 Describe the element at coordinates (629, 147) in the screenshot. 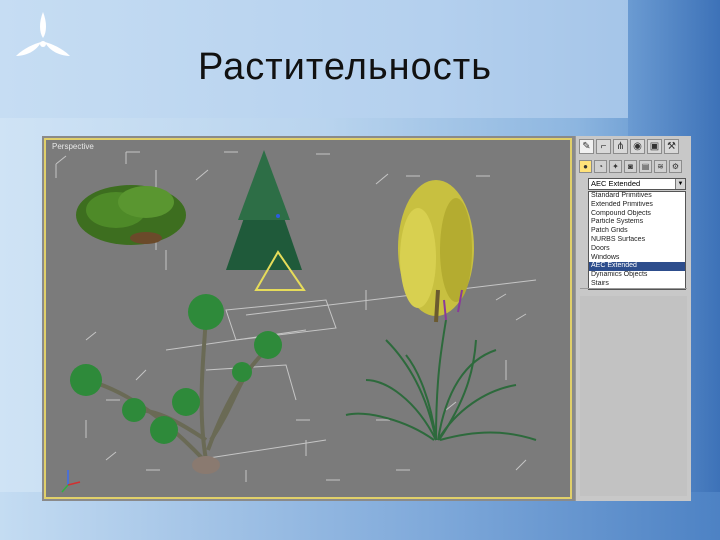

I see `command-panel-tabs: ✎ ⌐ ⋔ ◉ ▣ ⚒` at that location.